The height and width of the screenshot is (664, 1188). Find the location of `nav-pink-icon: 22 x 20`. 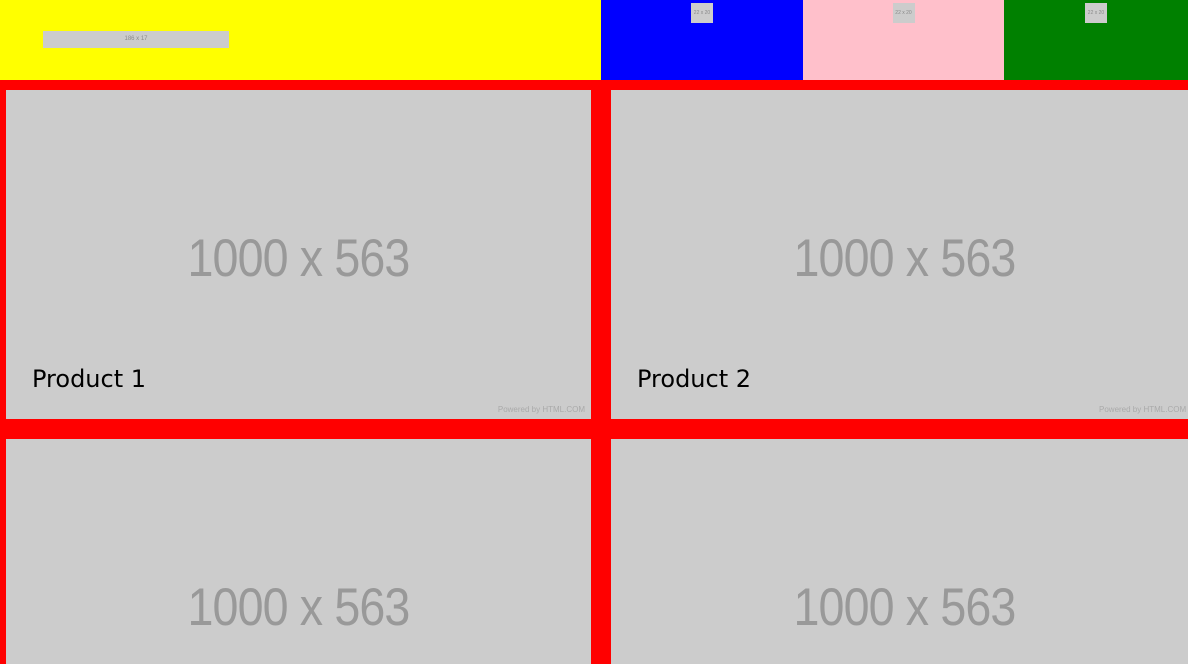

nav-pink-icon: 22 x 20 is located at coordinates (903, 13).